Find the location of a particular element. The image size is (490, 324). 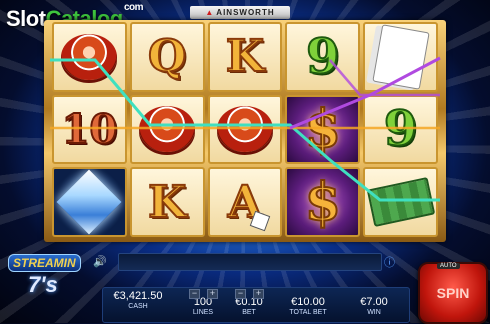

reel-3-row-3: A is located at coordinates (245, 202).